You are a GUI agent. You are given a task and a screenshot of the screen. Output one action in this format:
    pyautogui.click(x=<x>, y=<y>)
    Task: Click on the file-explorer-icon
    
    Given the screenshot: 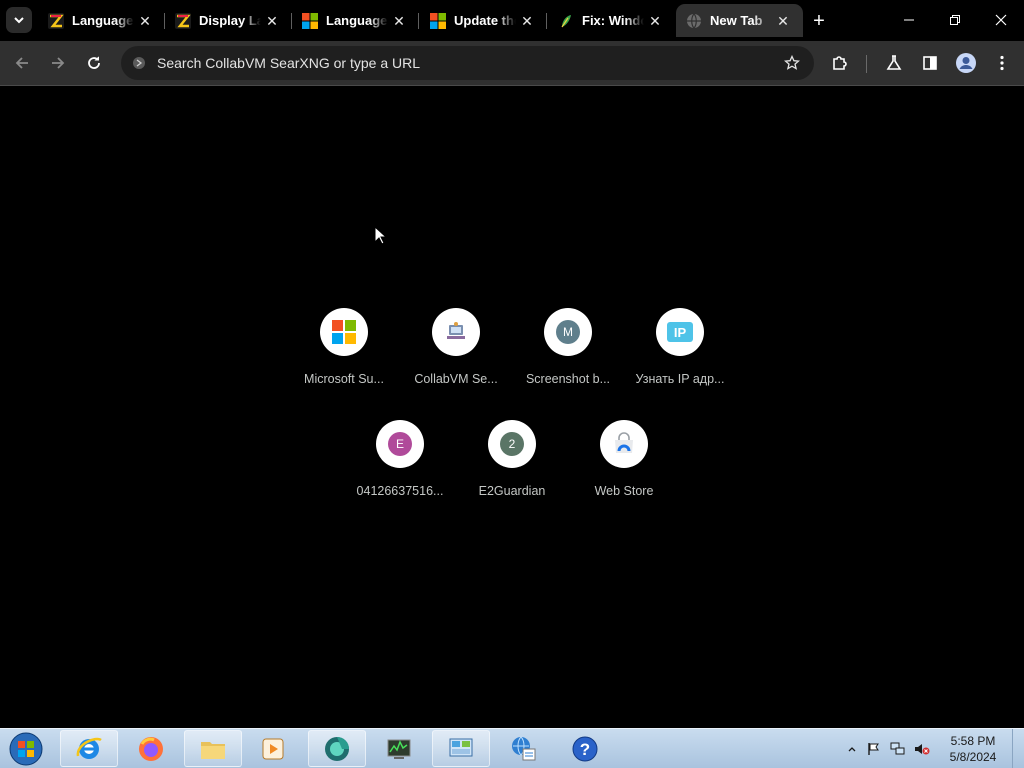 What is the action you would take?
    pyautogui.click(x=213, y=750)
    